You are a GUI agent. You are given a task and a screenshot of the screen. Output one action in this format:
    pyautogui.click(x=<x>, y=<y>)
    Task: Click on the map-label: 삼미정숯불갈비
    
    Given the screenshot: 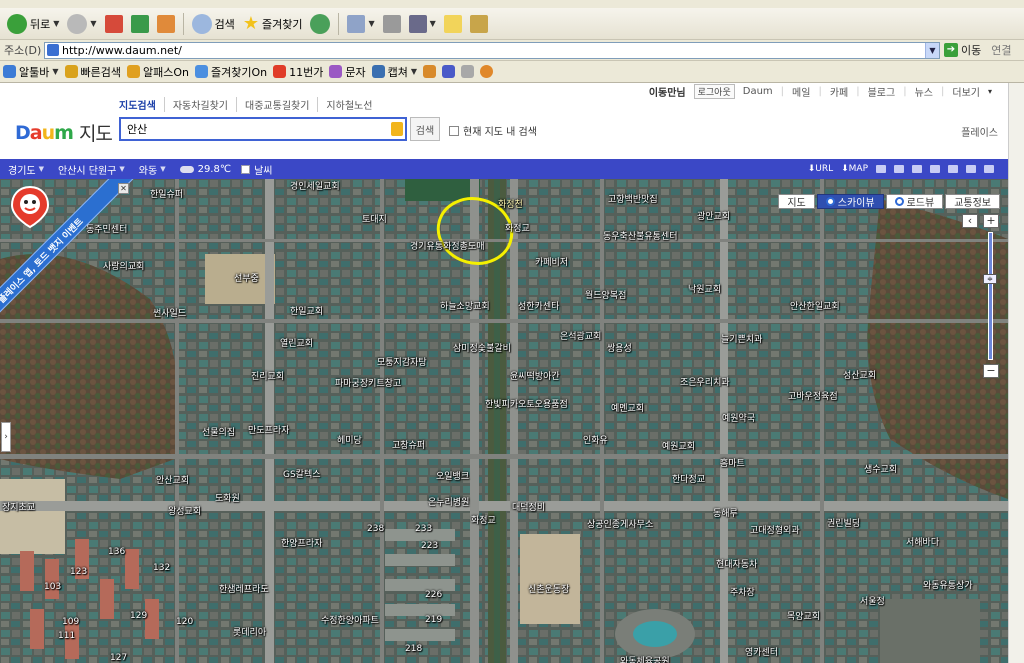 What is the action you would take?
    pyautogui.click(x=482, y=347)
    